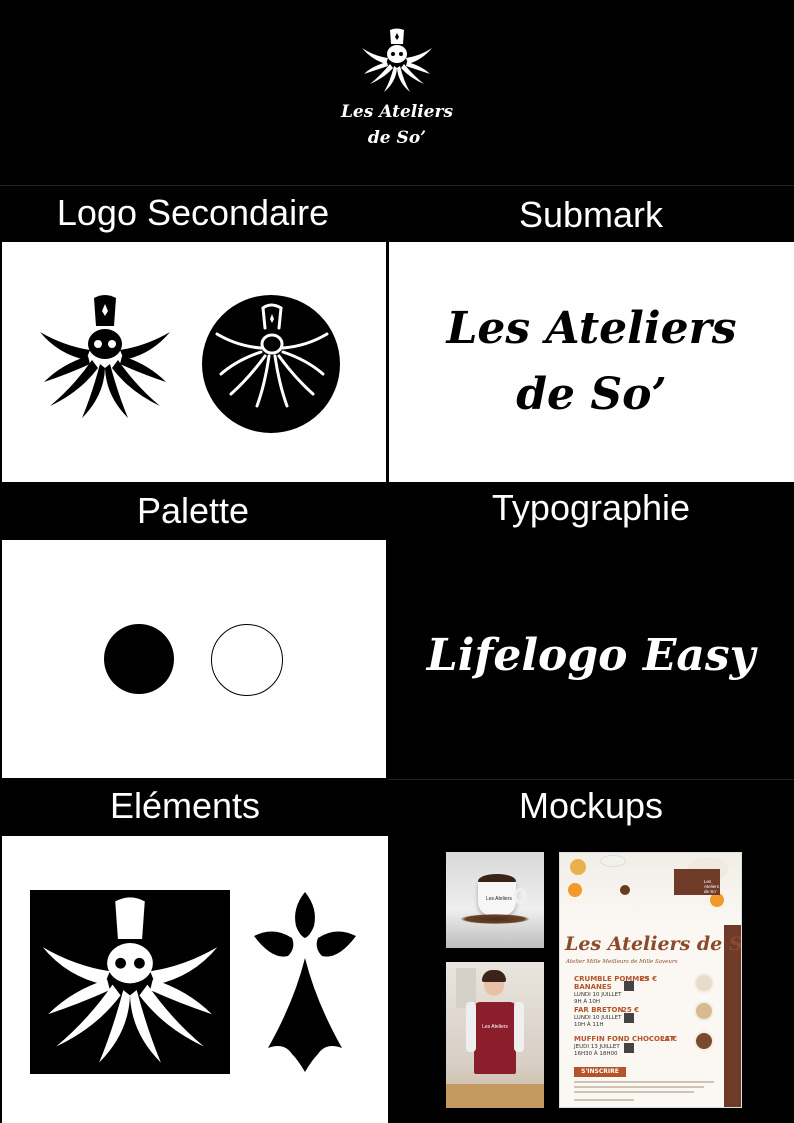 The height and width of the screenshot is (1123, 794). Describe the element at coordinates (139, 659) in the screenshot. I see `swatch-black` at that location.